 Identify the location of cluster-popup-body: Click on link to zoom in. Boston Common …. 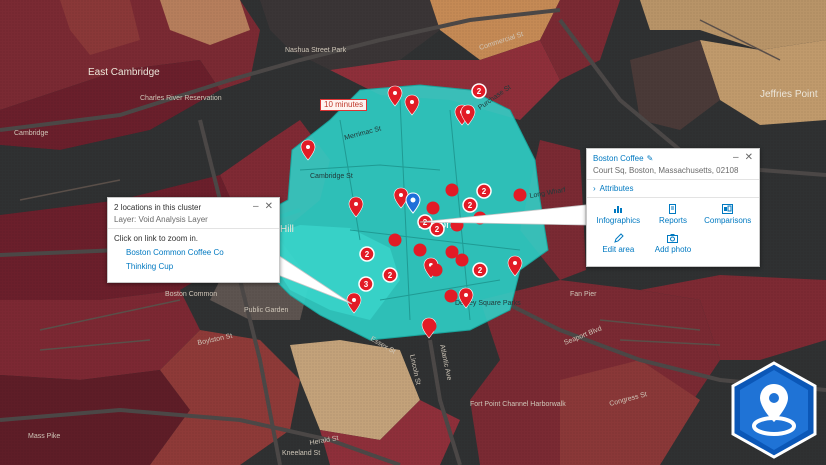
(193, 252).